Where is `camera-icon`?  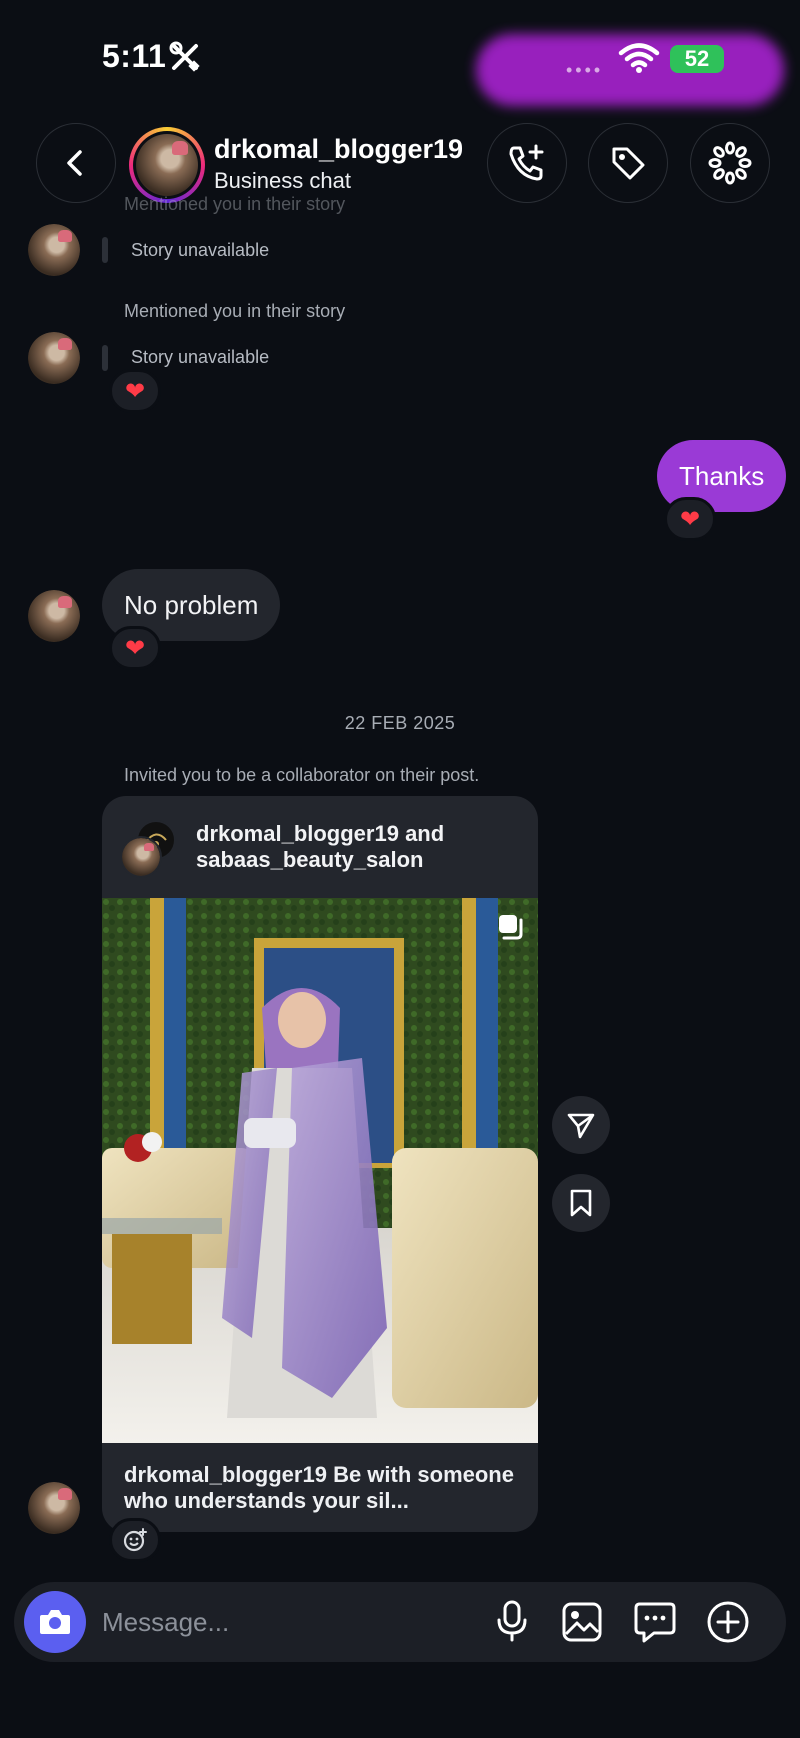
camera-icon is located at coordinates (55, 1622).